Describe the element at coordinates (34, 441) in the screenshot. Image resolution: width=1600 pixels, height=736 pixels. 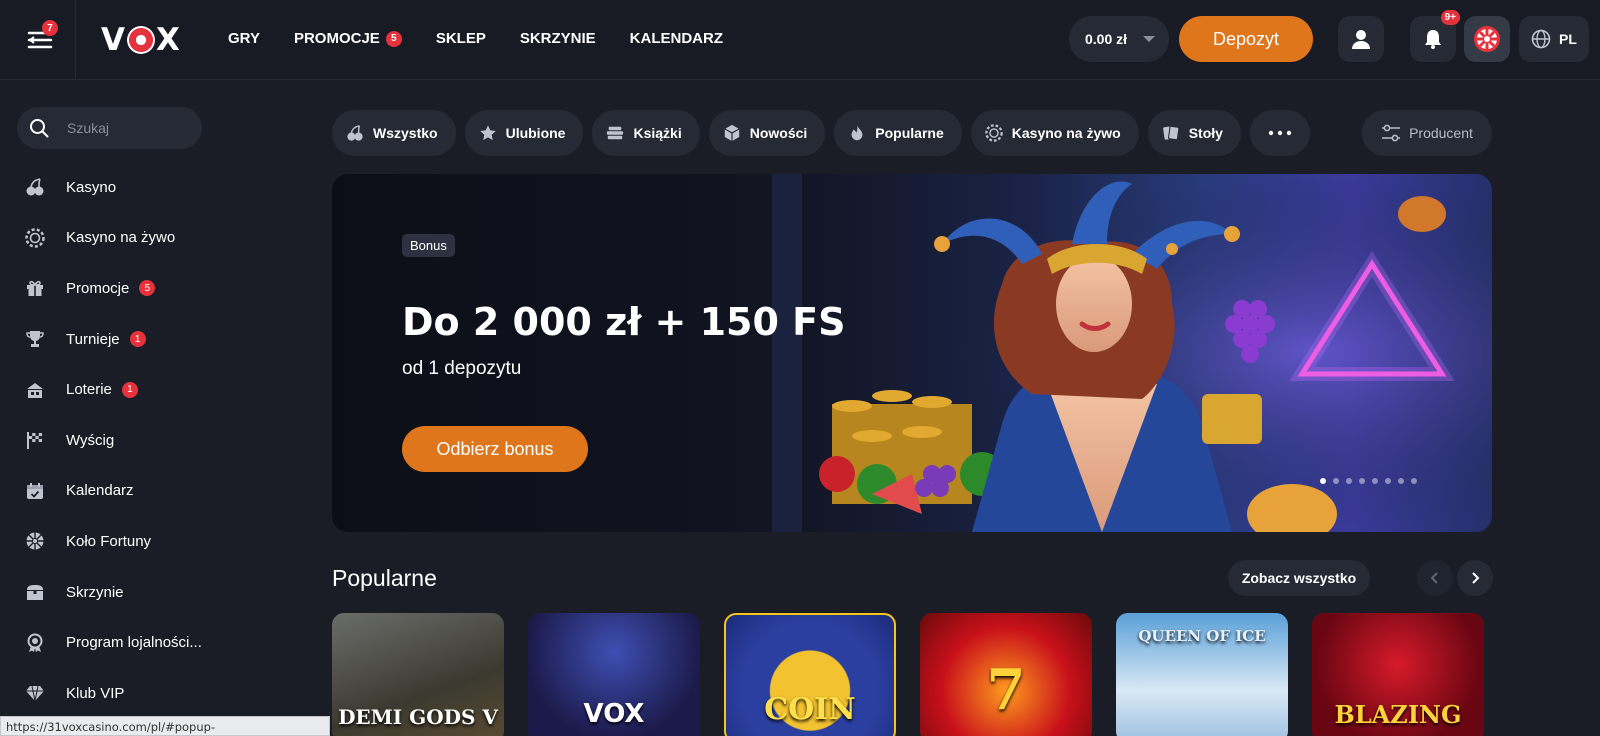
I see `race-flag-icon` at that location.